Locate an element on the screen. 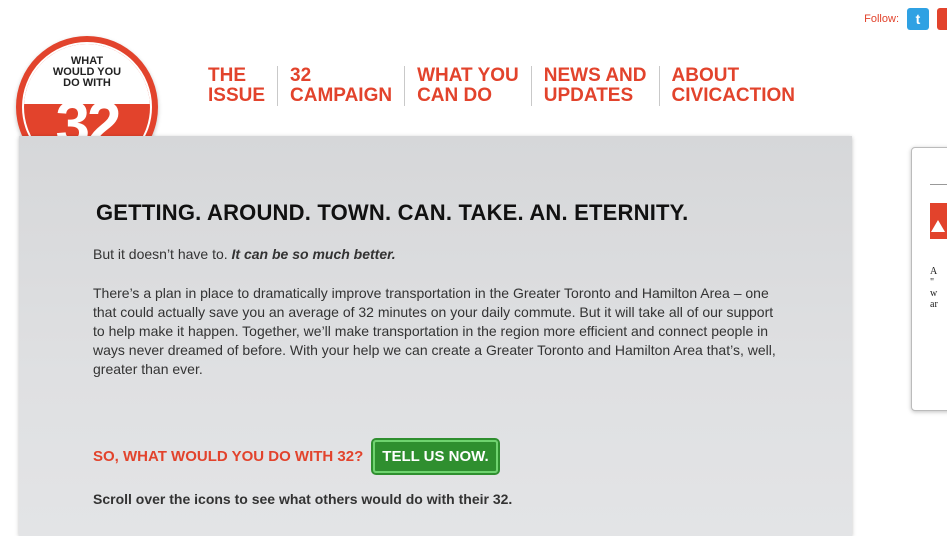 The image size is (947, 536). side-card: A " w ar is located at coordinates (929, 279).